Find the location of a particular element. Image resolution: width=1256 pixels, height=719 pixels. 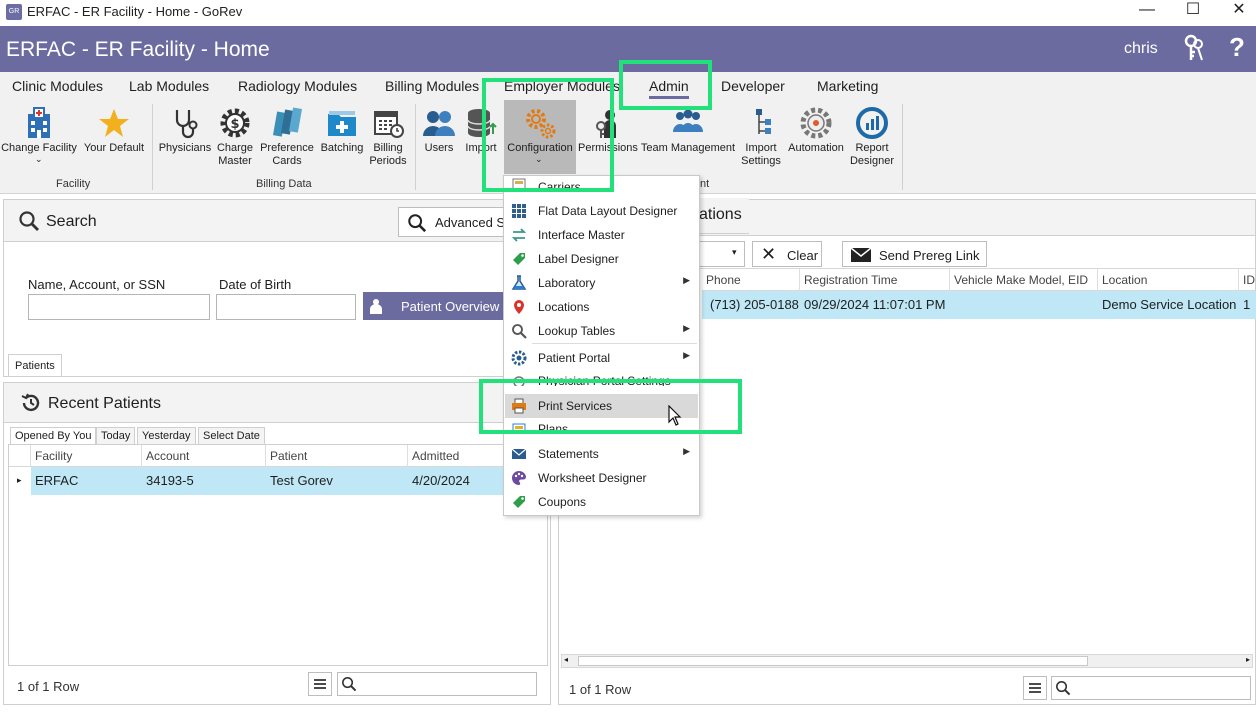

menu-item-coupons: Coupons is located at coordinates (601, 502).